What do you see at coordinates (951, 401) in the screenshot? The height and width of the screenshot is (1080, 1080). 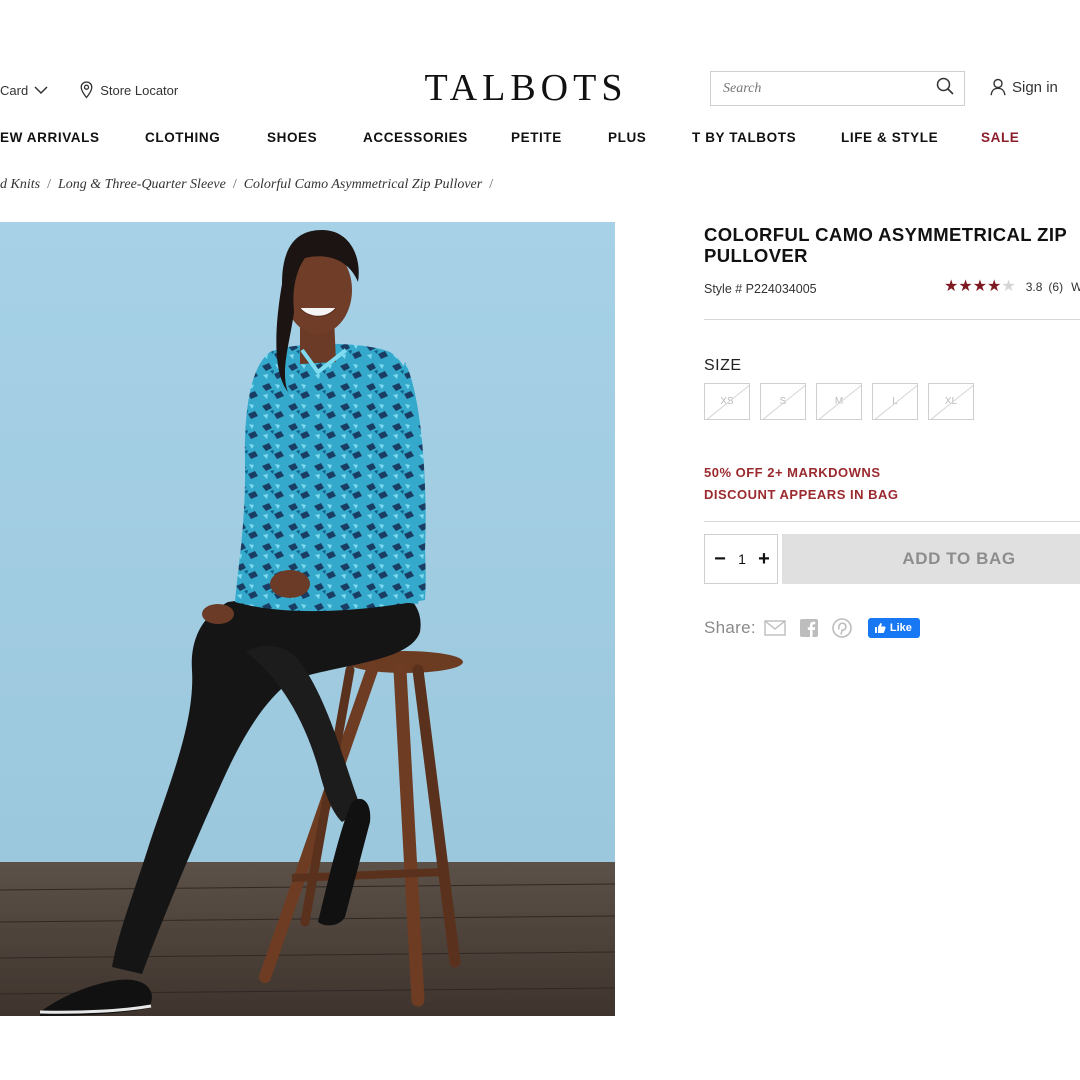 I see `size-option-xl: XL` at bounding box center [951, 401].